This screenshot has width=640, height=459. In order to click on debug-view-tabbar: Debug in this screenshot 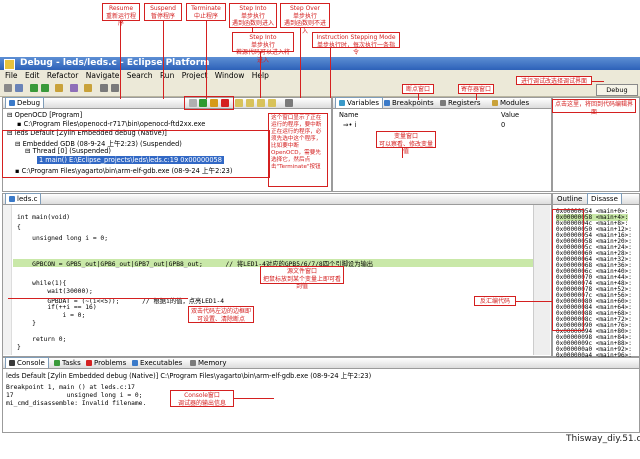, I will do `click(167, 103)`.